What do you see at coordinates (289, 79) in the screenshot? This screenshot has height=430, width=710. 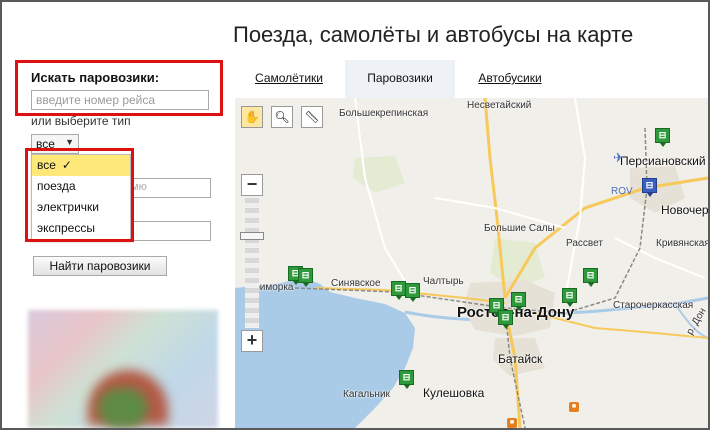 I see `tab-planes: Самолётики` at bounding box center [289, 79].